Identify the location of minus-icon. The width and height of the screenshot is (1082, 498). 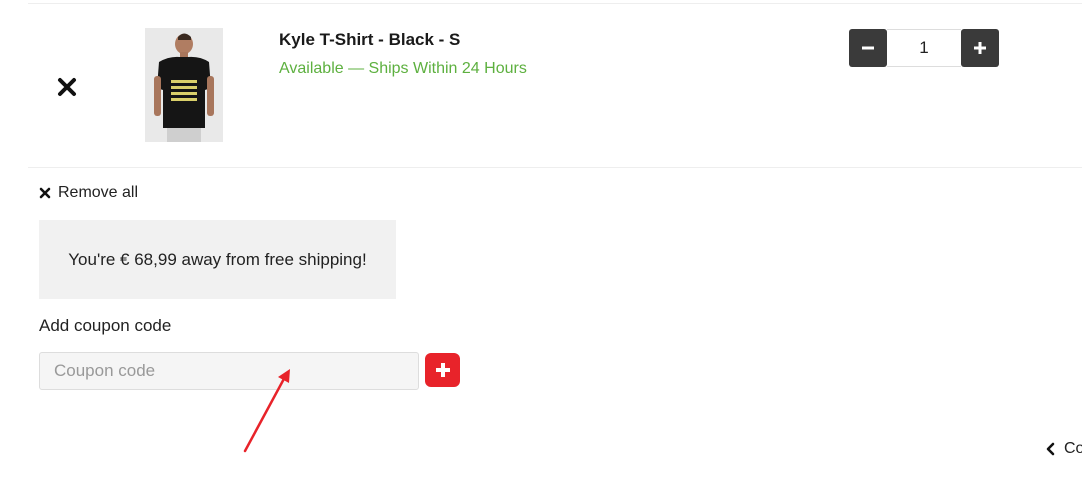
(868, 48).